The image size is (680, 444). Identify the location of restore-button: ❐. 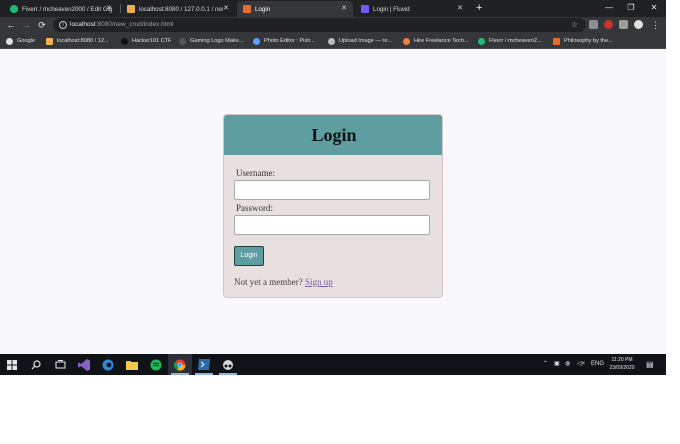
(631, 8).